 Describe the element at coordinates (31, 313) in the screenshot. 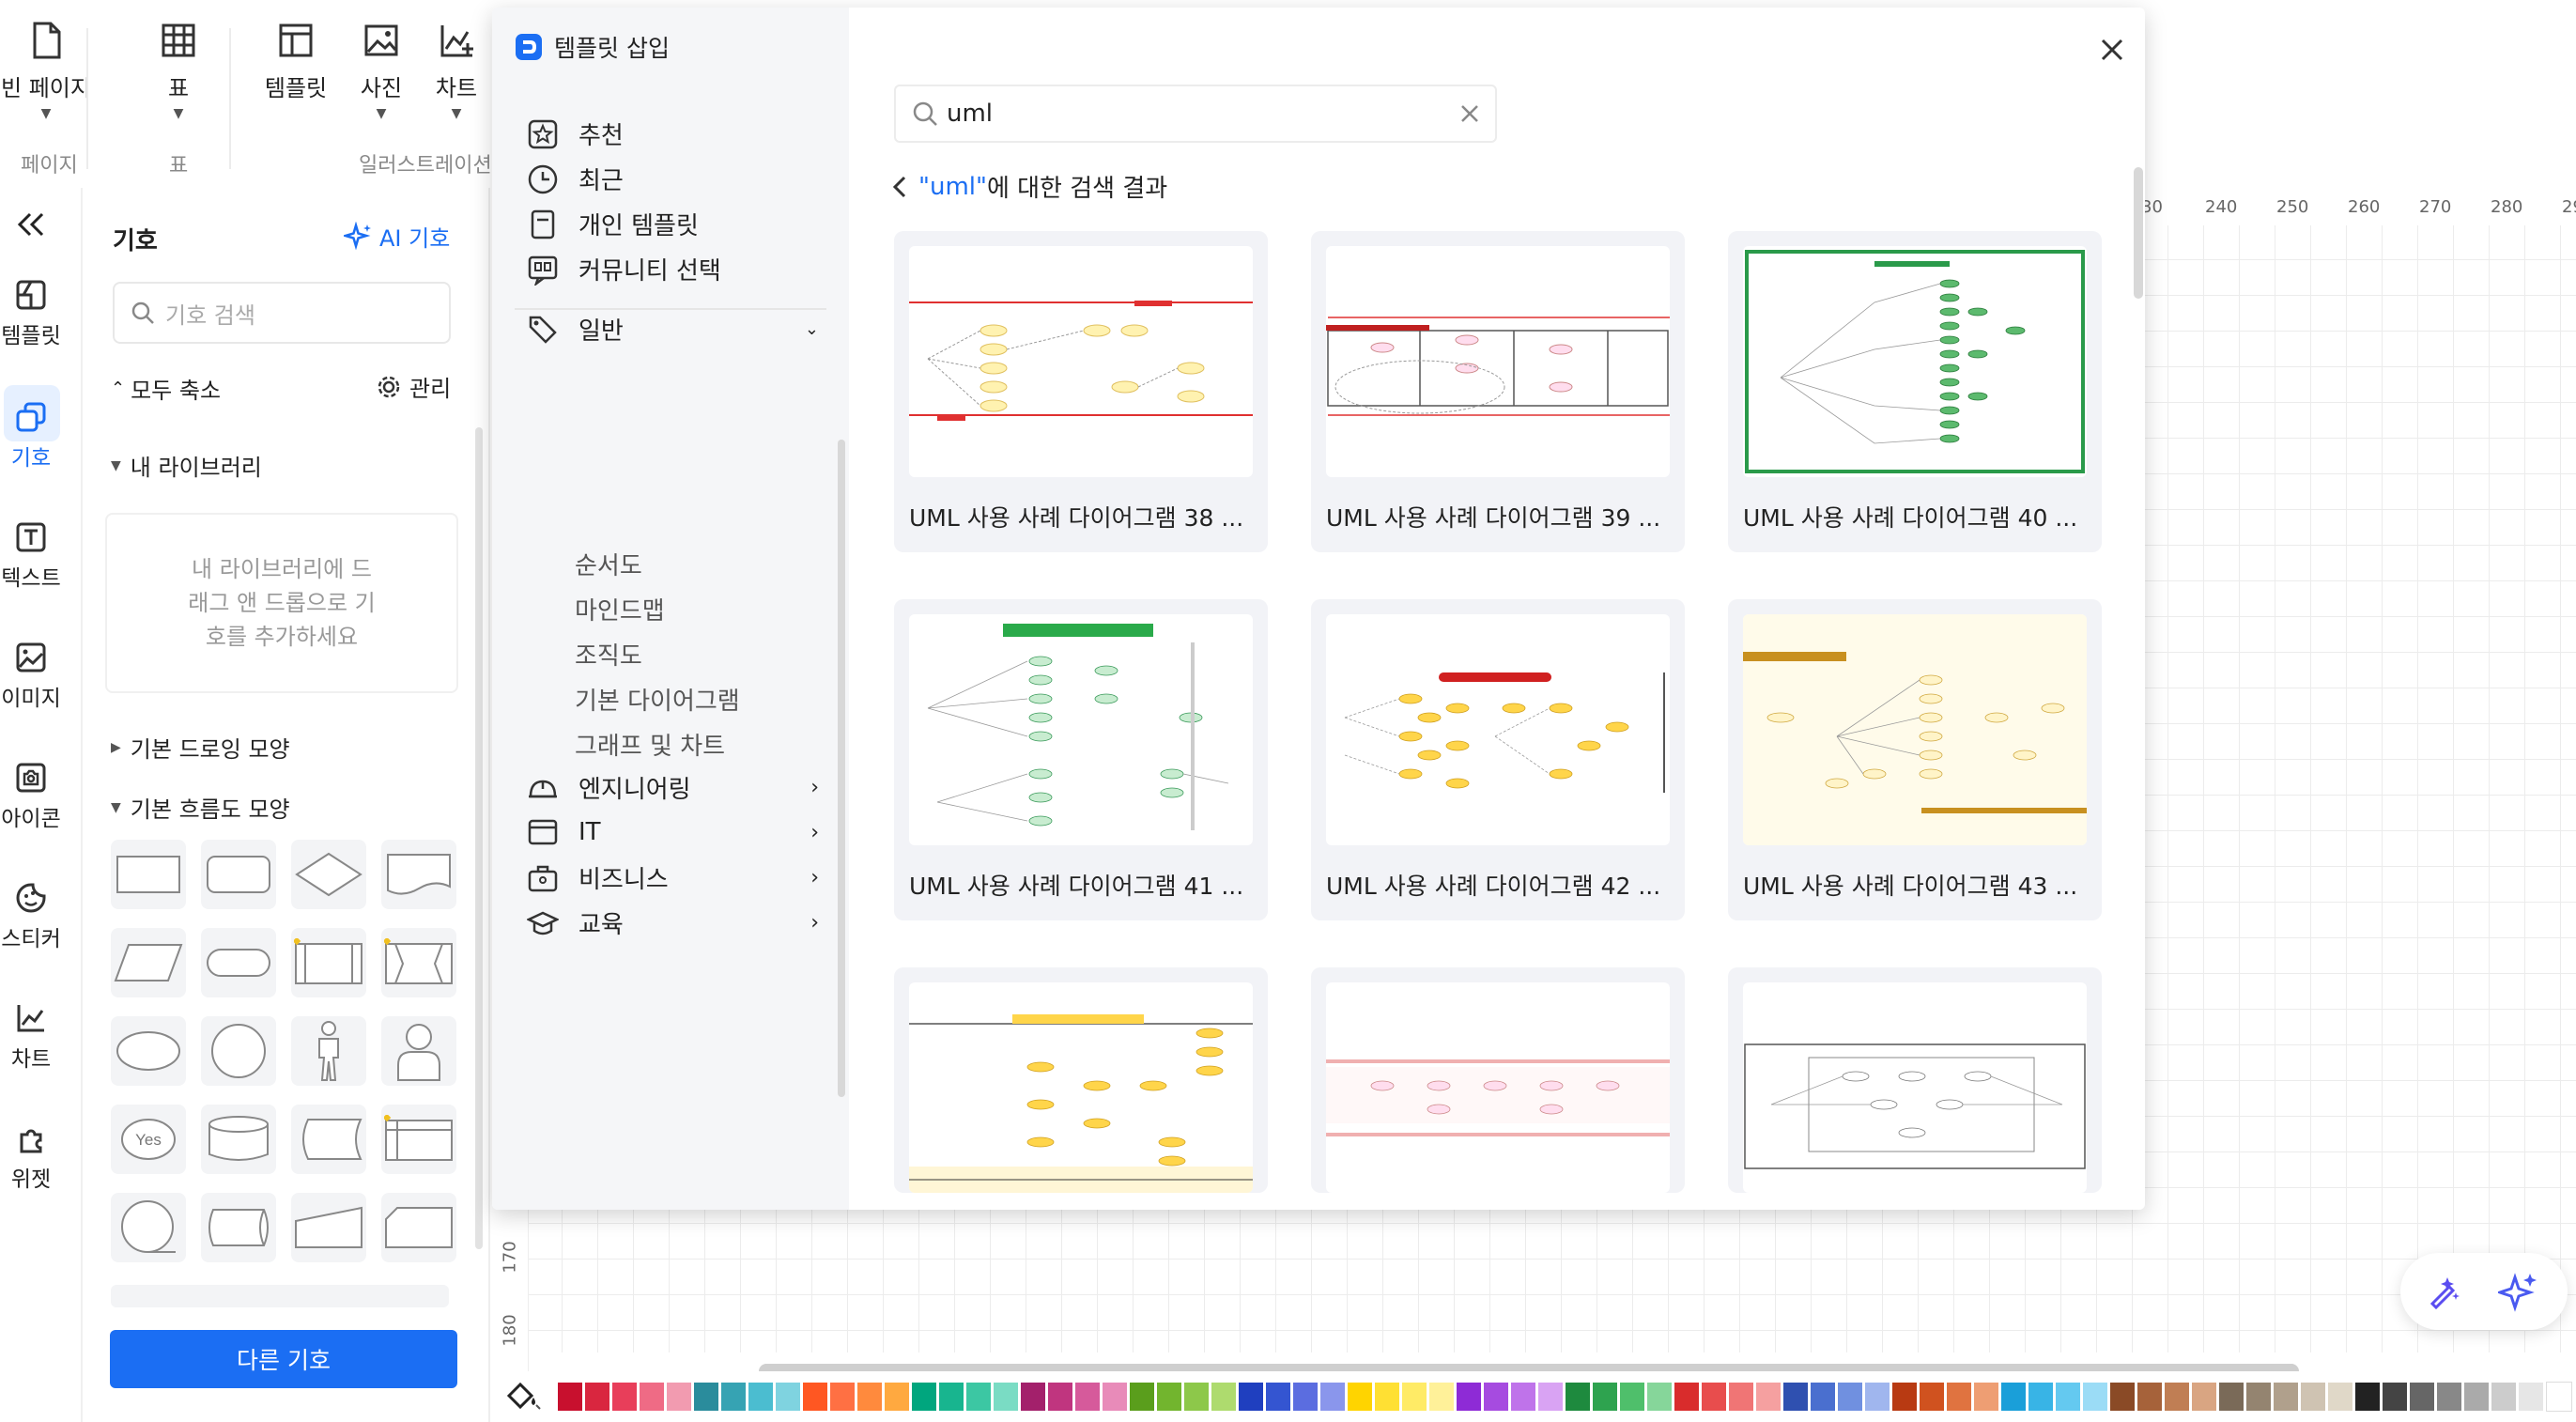

I see `rail-item-template: 템플릿` at that location.